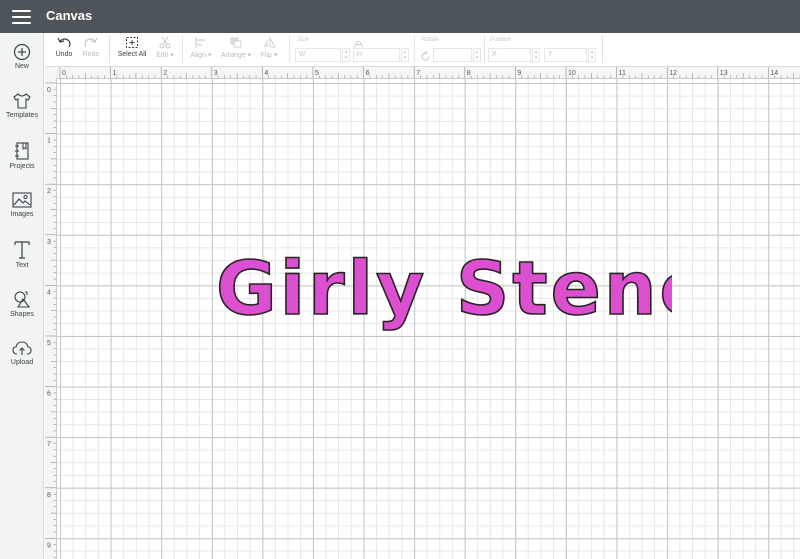  I want to click on flip-icon, so click(269, 42).